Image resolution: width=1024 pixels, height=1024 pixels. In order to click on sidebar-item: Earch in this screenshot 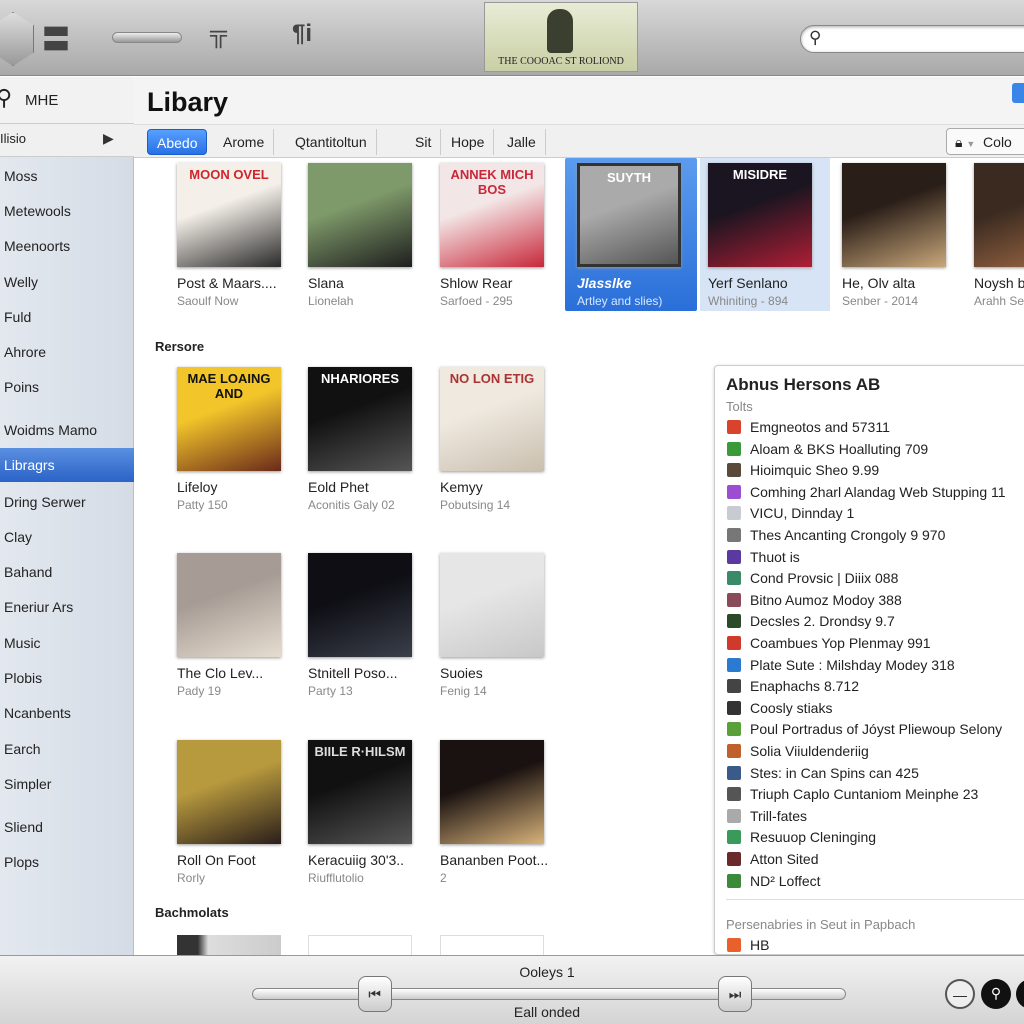, I will do `click(67, 749)`.